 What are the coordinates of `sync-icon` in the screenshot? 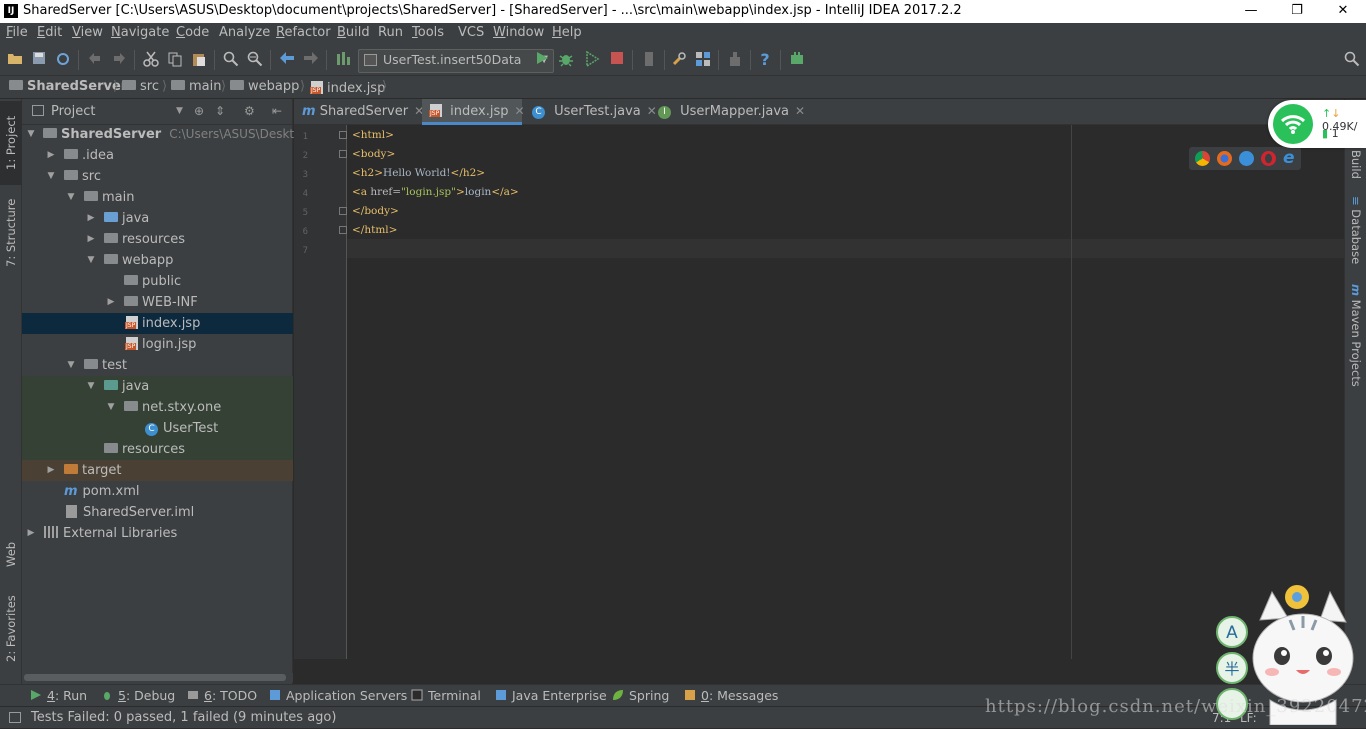 It's located at (63, 60).